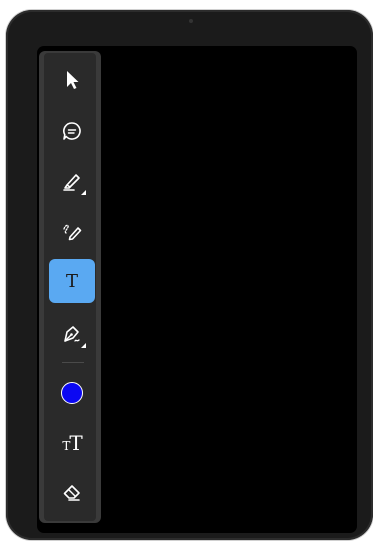  I want to click on freehand-pen-icon, so click(72, 232).